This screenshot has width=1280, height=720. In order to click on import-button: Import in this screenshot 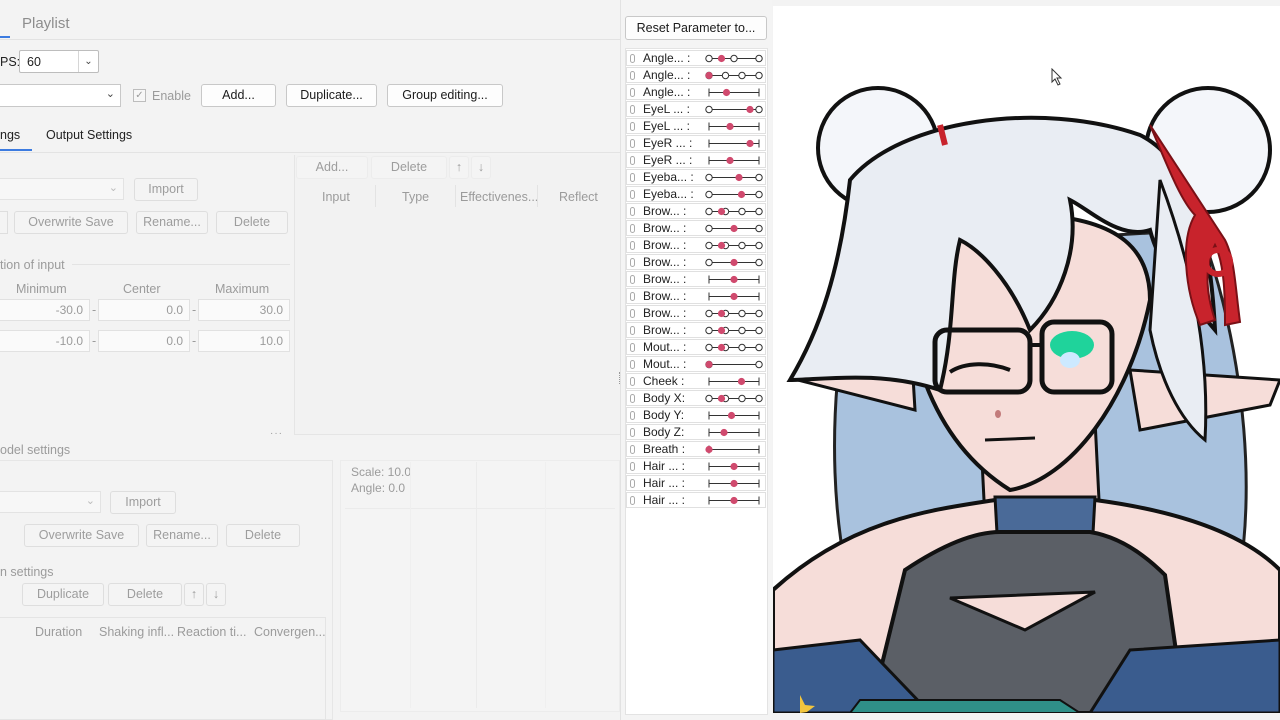, I will do `click(166, 189)`.